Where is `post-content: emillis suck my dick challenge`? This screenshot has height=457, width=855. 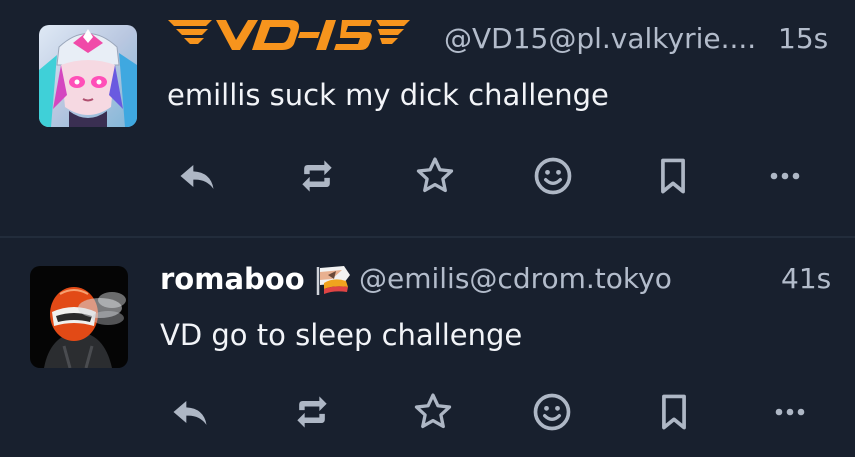 post-content: emillis suck my dick challenge is located at coordinates (388, 95).